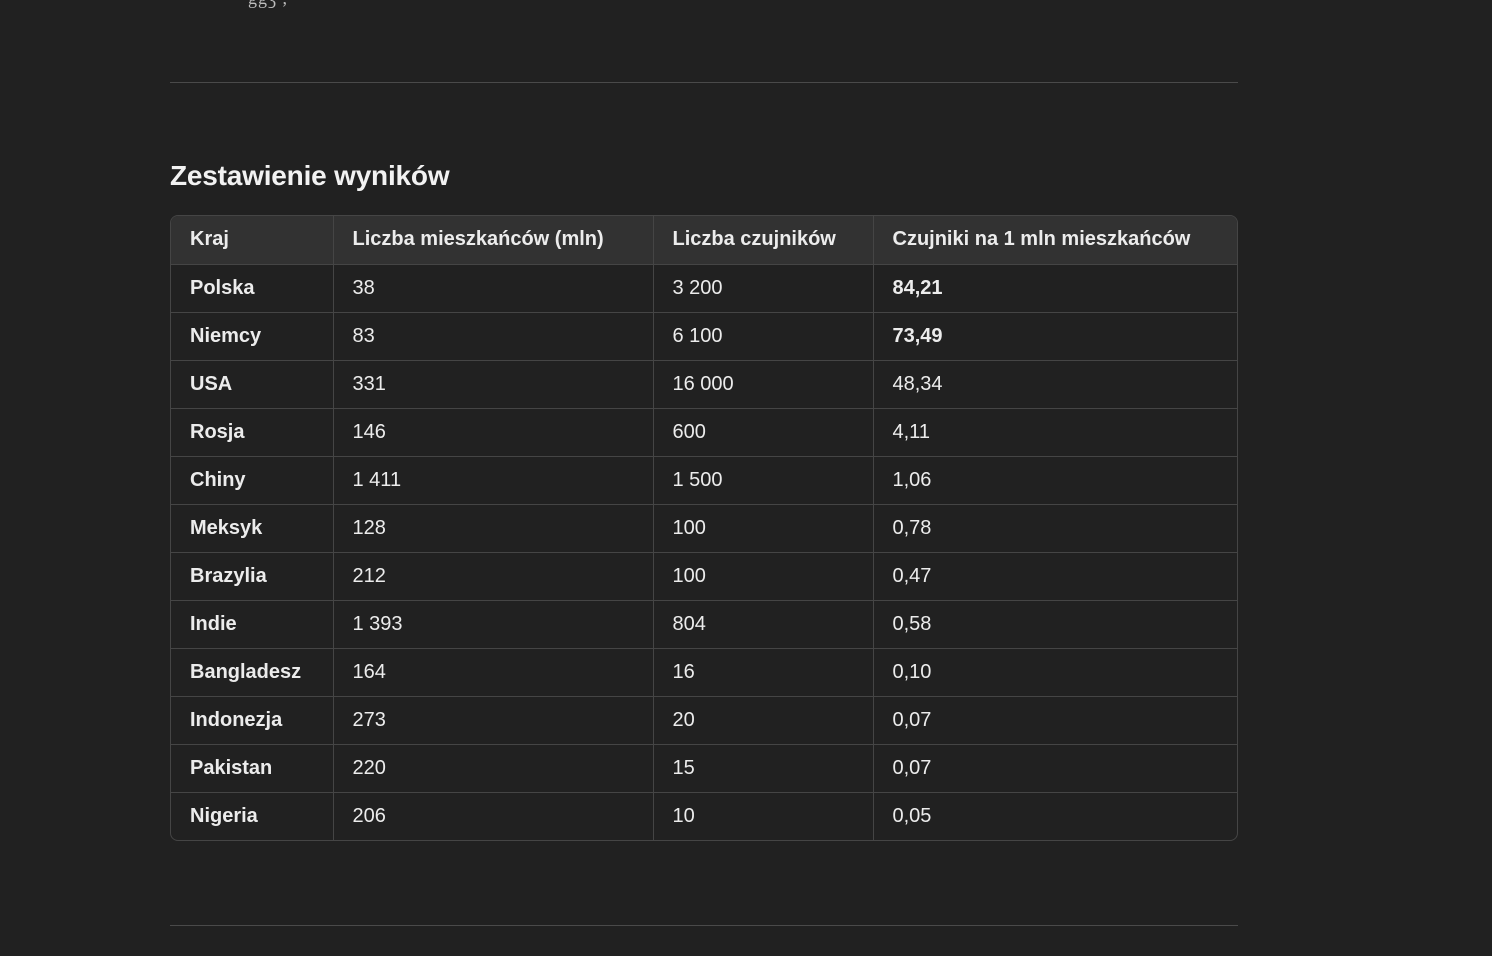 Image resolution: width=1492 pixels, height=956 pixels. I want to click on cell-population: 128, so click(493, 528).